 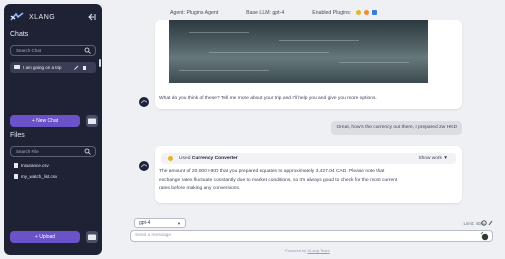 I want to click on chat-list-scrollbar, so click(x=100, y=63).